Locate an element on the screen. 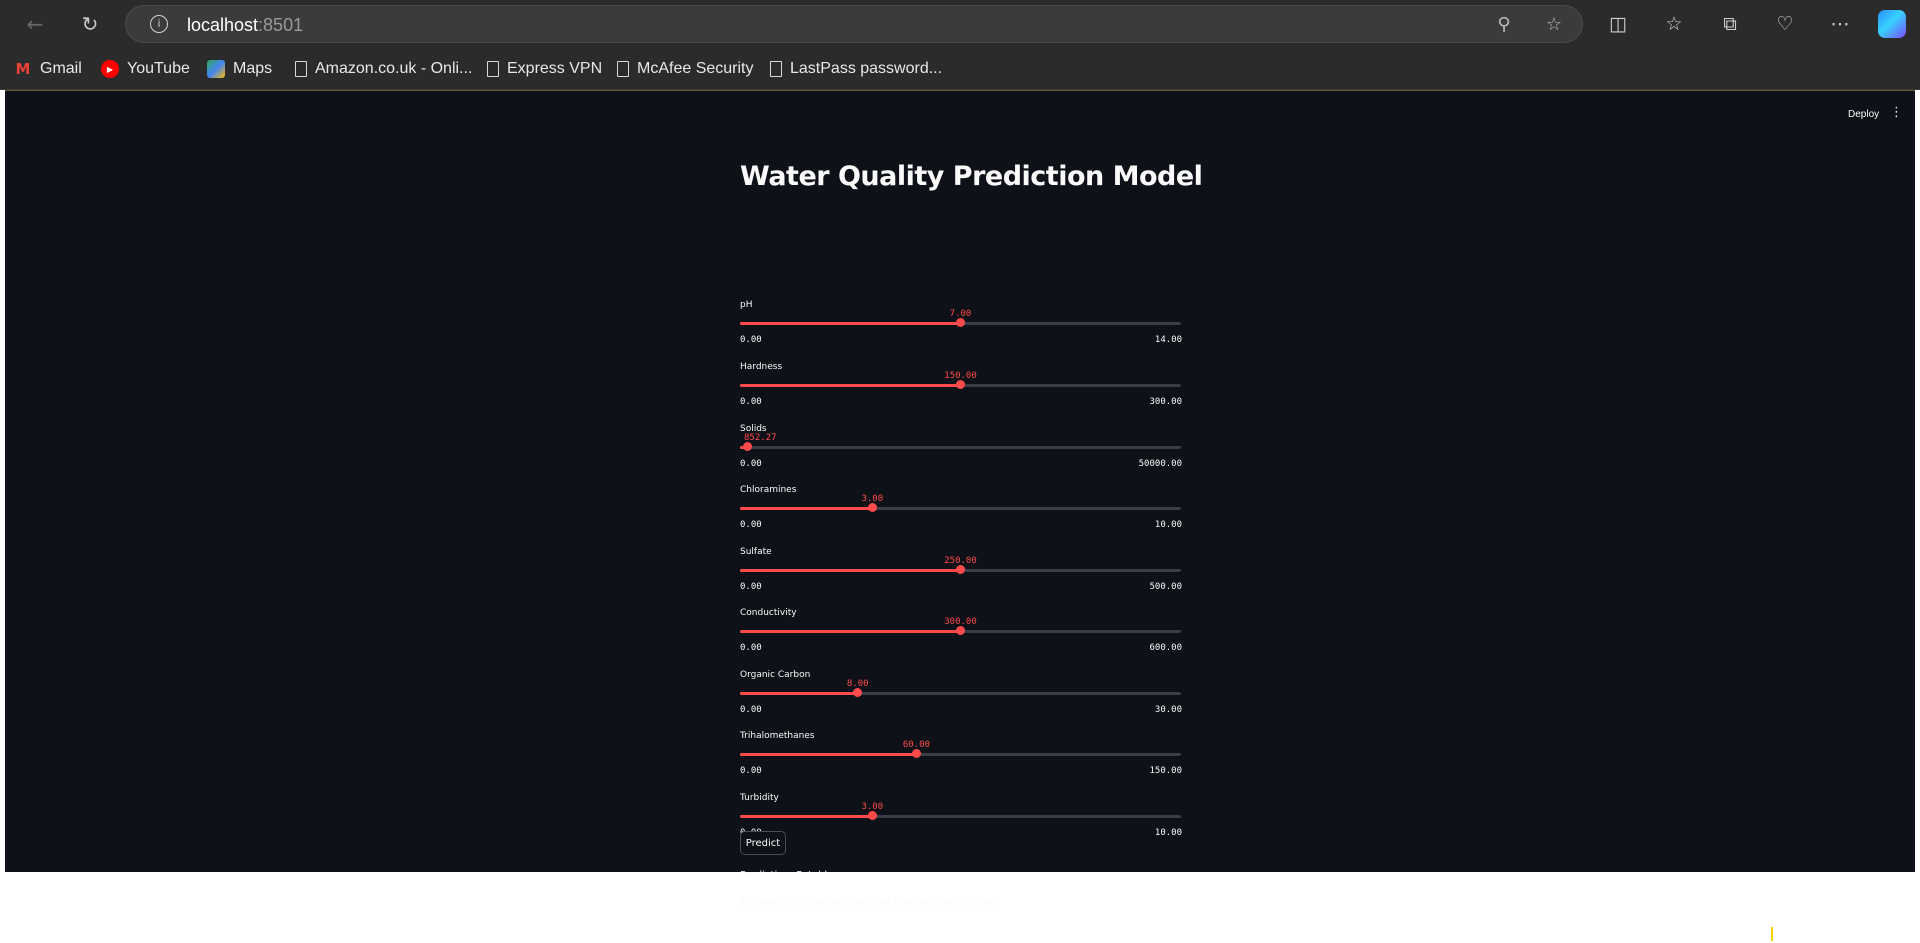  slider-sulfate: Sulfate 250.00 0.00 500.00 is located at coordinates (962, 572).